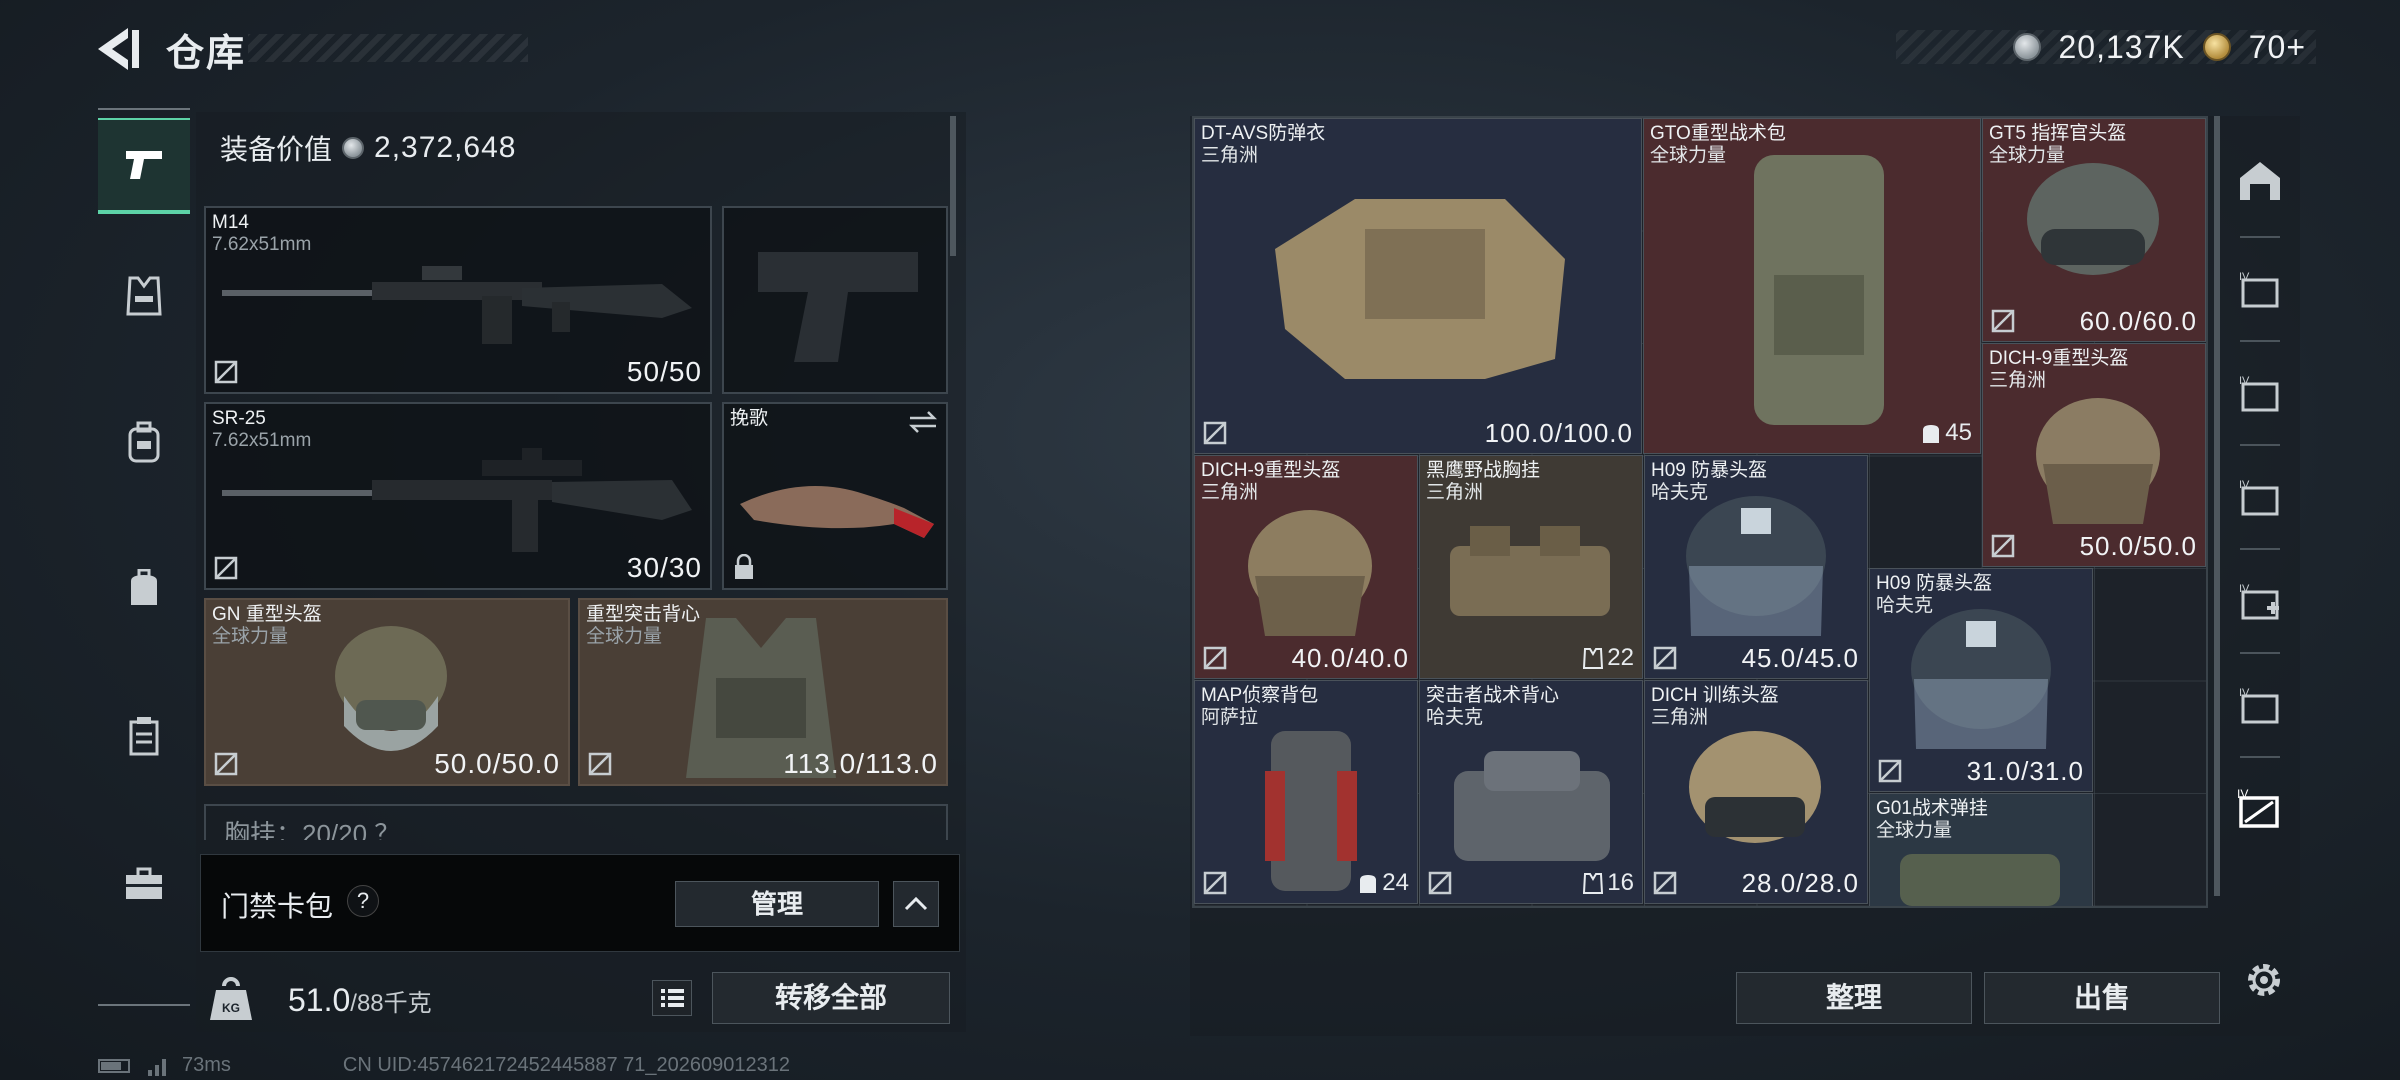 The height and width of the screenshot is (1080, 2400). What do you see at coordinates (368, 148) in the screenshot?
I see `equipment-value: 装备价值 2,372,648` at bounding box center [368, 148].